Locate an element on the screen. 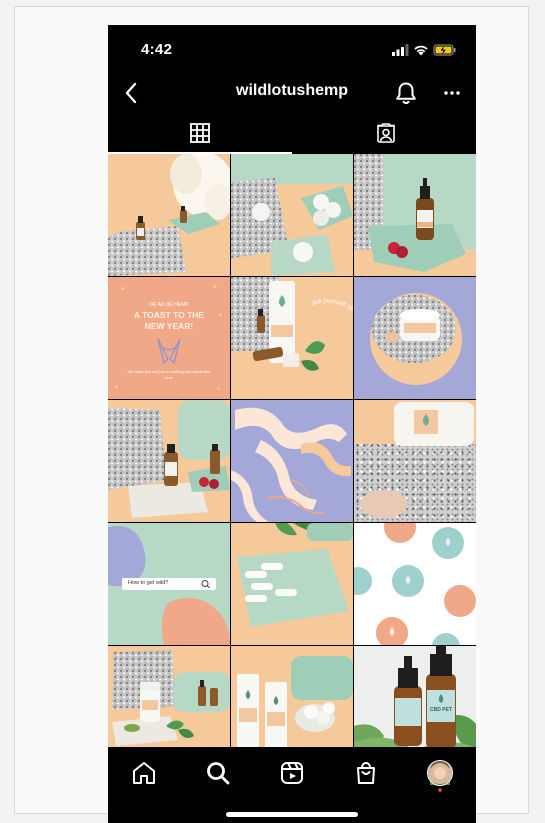  nav-home-button is located at coordinates (144, 773).